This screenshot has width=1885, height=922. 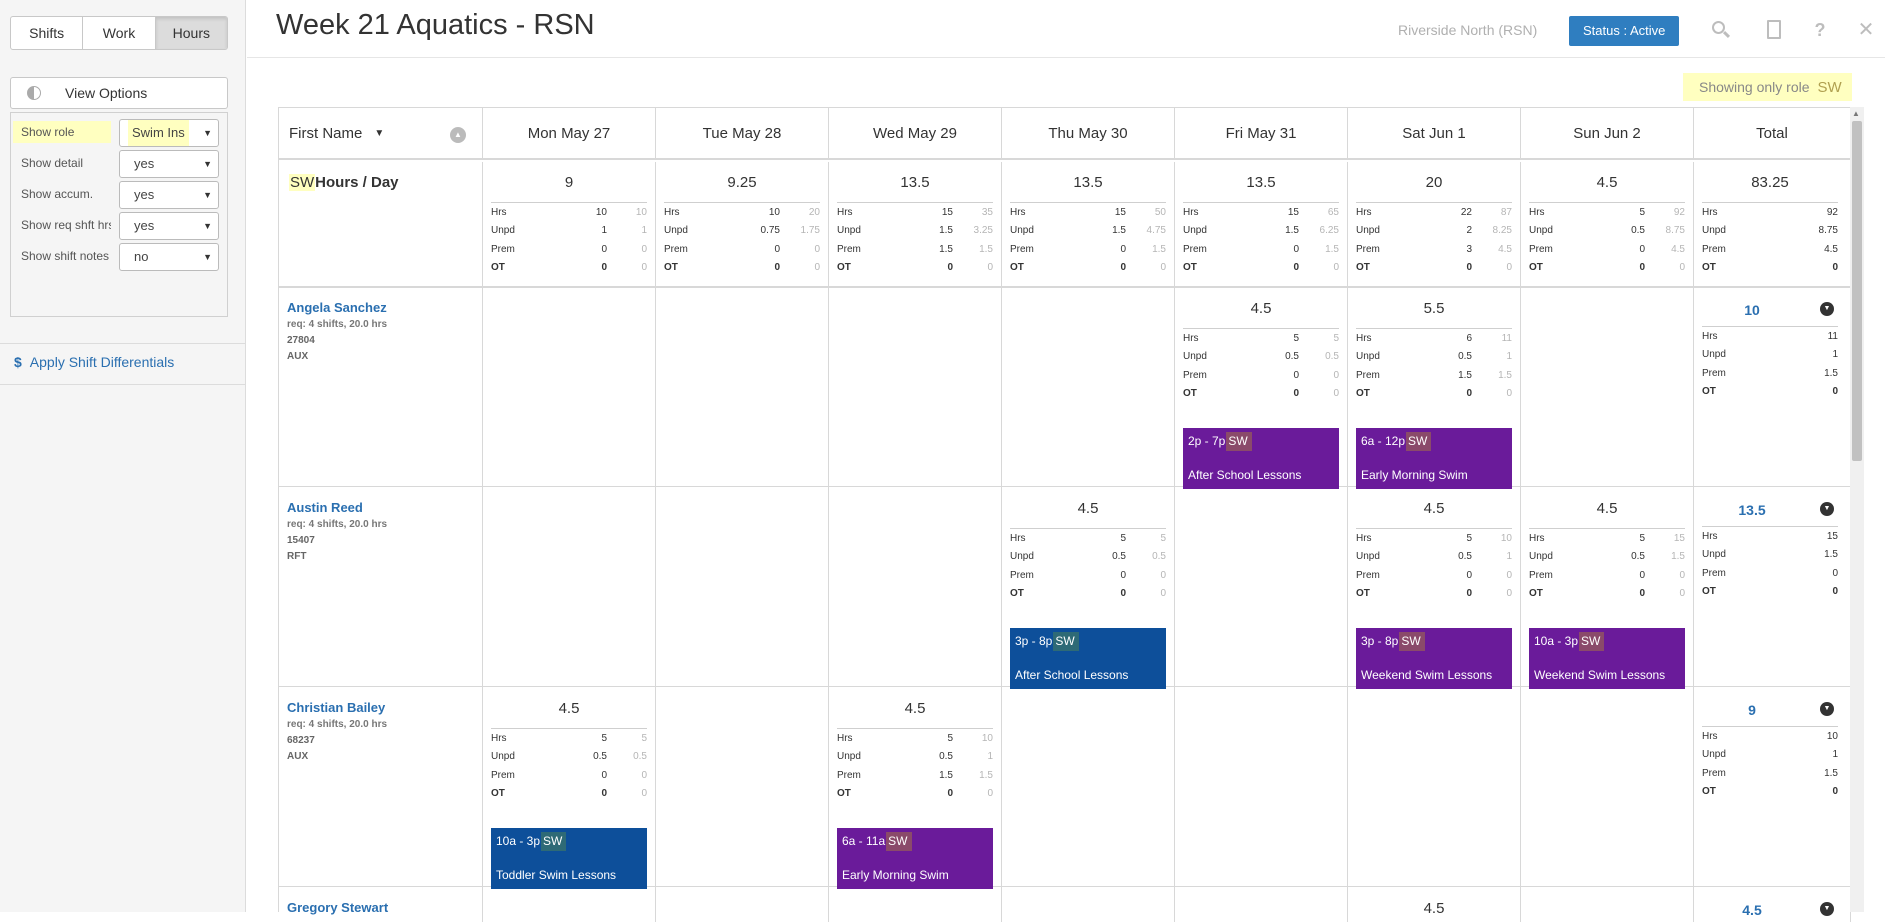 I want to click on employee-name-link: Christian Bailey, so click(x=337, y=707).